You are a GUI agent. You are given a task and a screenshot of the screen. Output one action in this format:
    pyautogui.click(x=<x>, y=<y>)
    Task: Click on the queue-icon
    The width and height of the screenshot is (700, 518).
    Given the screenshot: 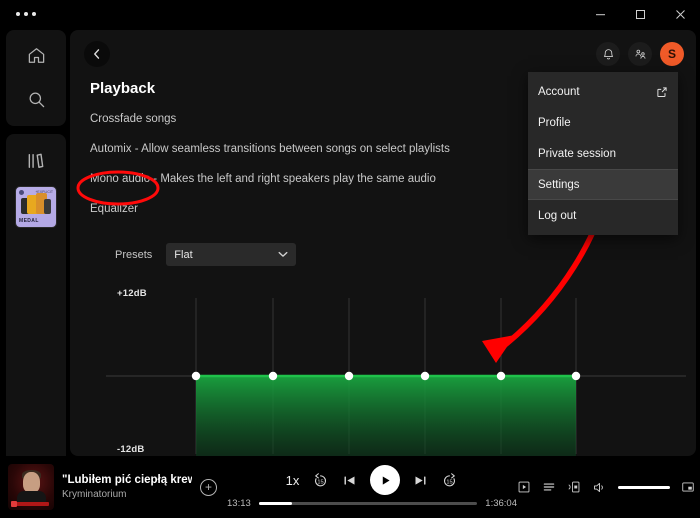 What is the action you would take?
    pyautogui.click(x=549, y=487)
    